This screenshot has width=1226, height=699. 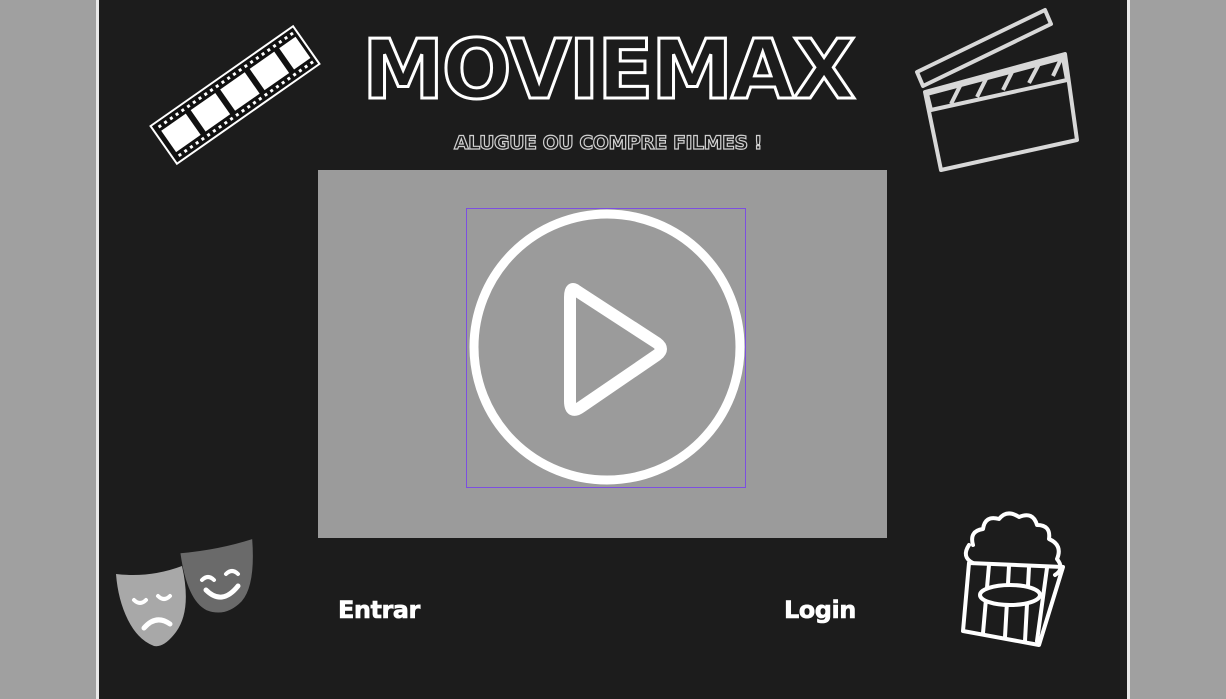 I want to click on login-button: Login, so click(x=820, y=610).